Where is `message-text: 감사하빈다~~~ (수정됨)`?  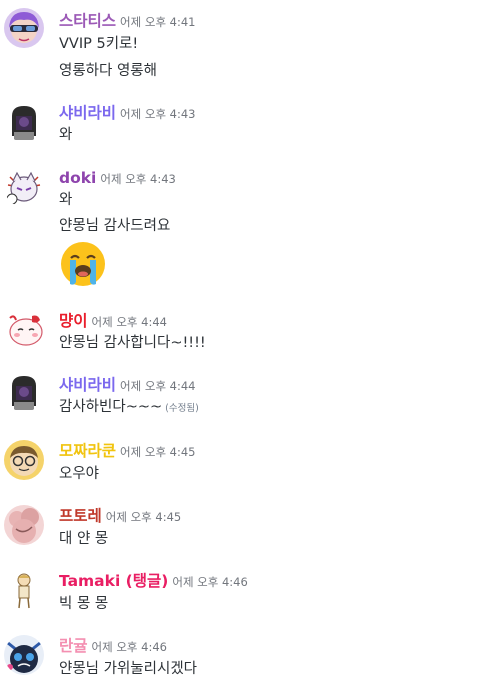
message-text: 감사하빈다~~~ (수정됨) is located at coordinates (129, 408).